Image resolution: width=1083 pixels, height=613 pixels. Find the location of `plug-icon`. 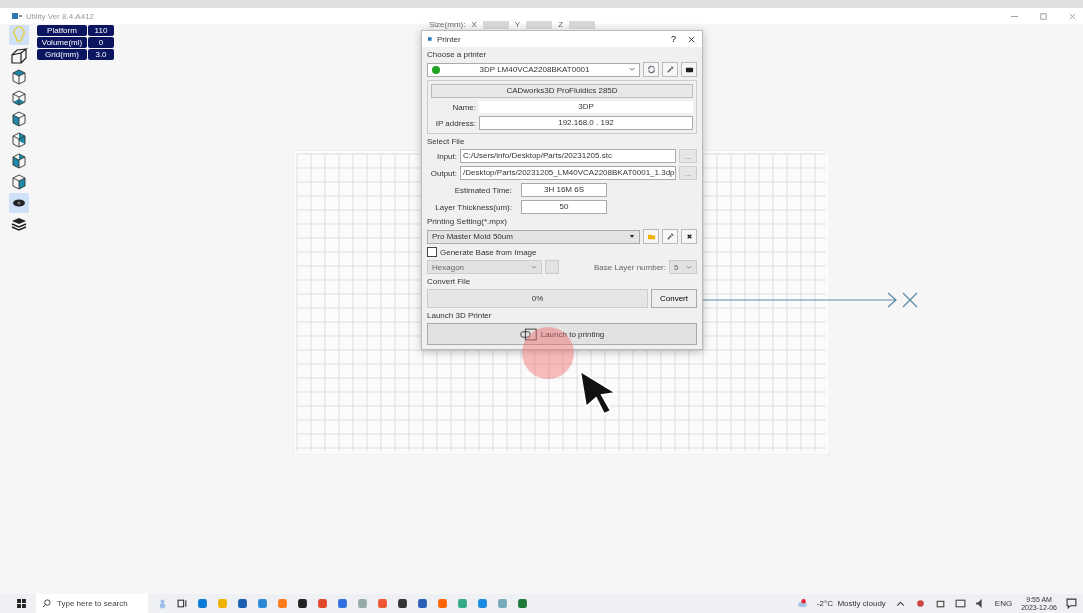

plug-icon is located at coordinates (528, 334).